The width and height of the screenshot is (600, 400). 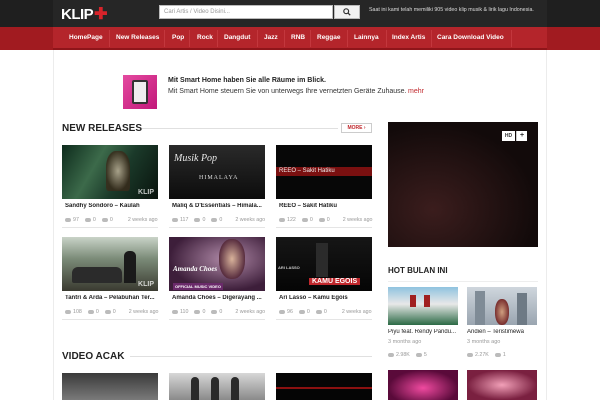 I want to click on nav-jazz: Jazz, so click(x=271, y=37).